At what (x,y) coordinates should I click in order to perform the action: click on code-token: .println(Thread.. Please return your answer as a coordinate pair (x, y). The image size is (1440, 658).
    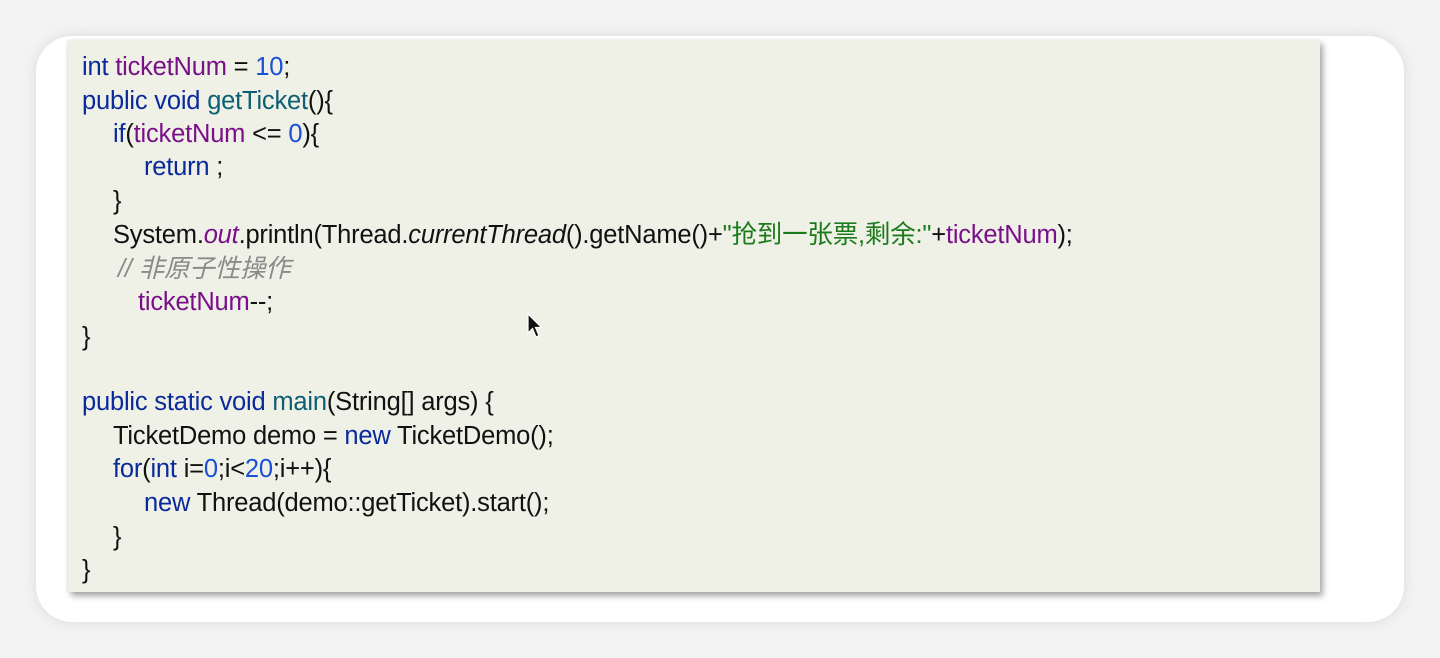
    Looking at the image, I should click on (323, 235).